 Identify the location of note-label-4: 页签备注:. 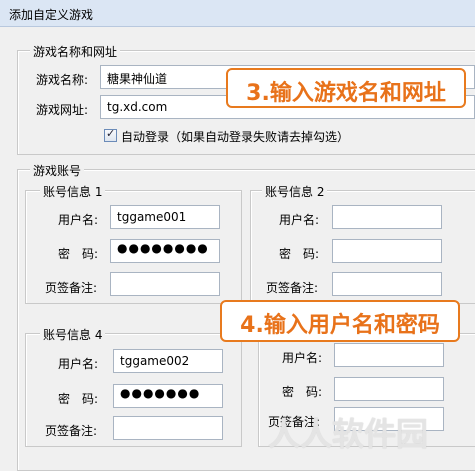
(71, 431).